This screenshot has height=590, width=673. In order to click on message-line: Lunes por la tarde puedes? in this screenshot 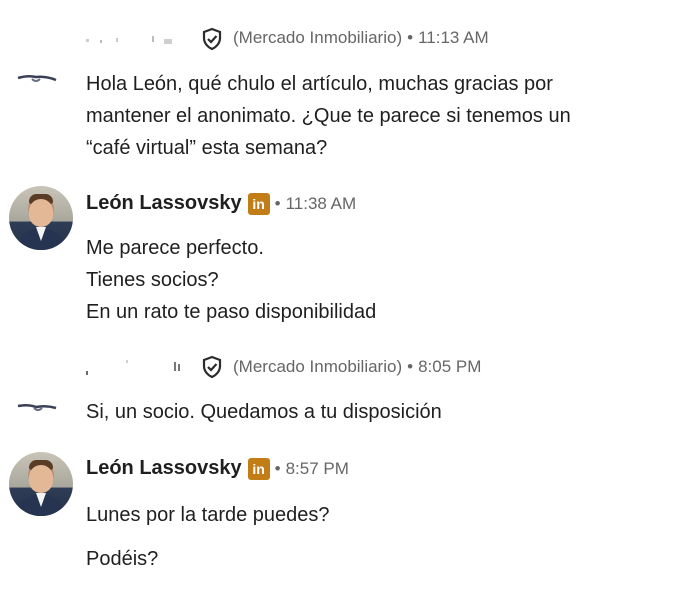, I will do `click(208, 515)`.